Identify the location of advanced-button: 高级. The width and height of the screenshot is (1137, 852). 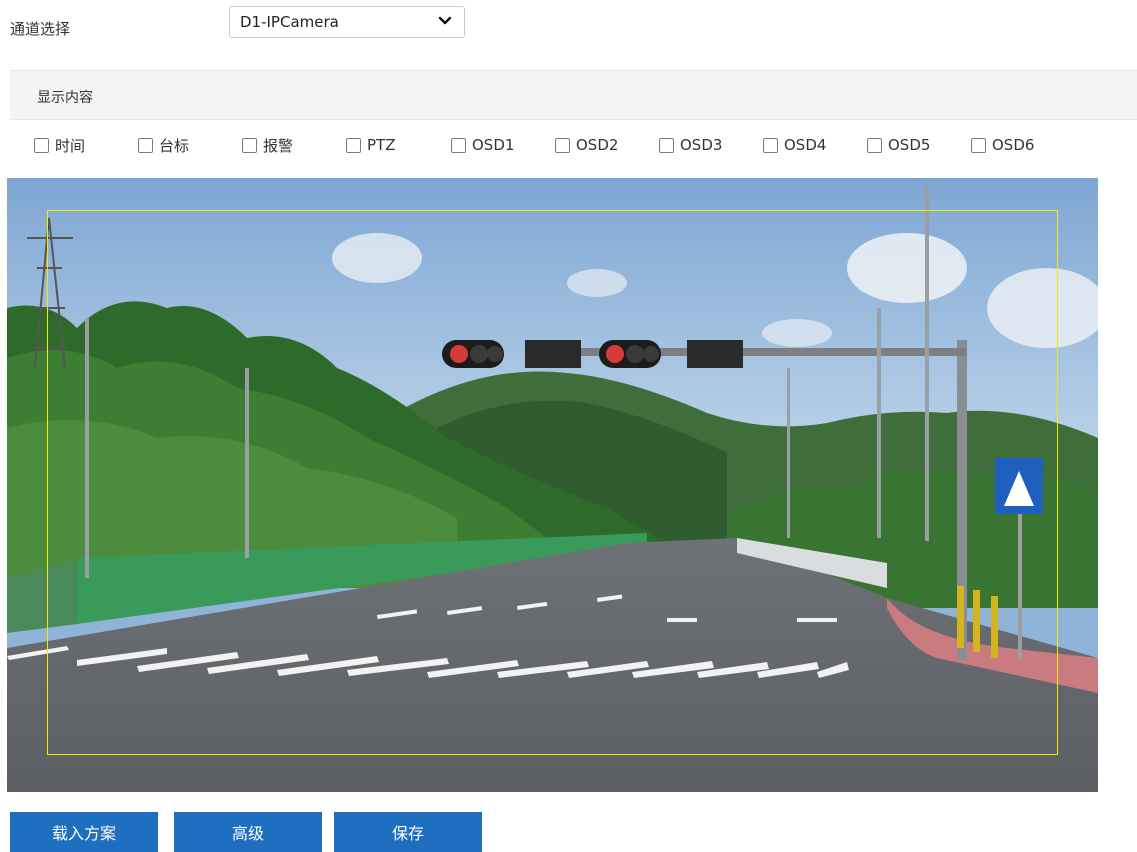
(248, 832).